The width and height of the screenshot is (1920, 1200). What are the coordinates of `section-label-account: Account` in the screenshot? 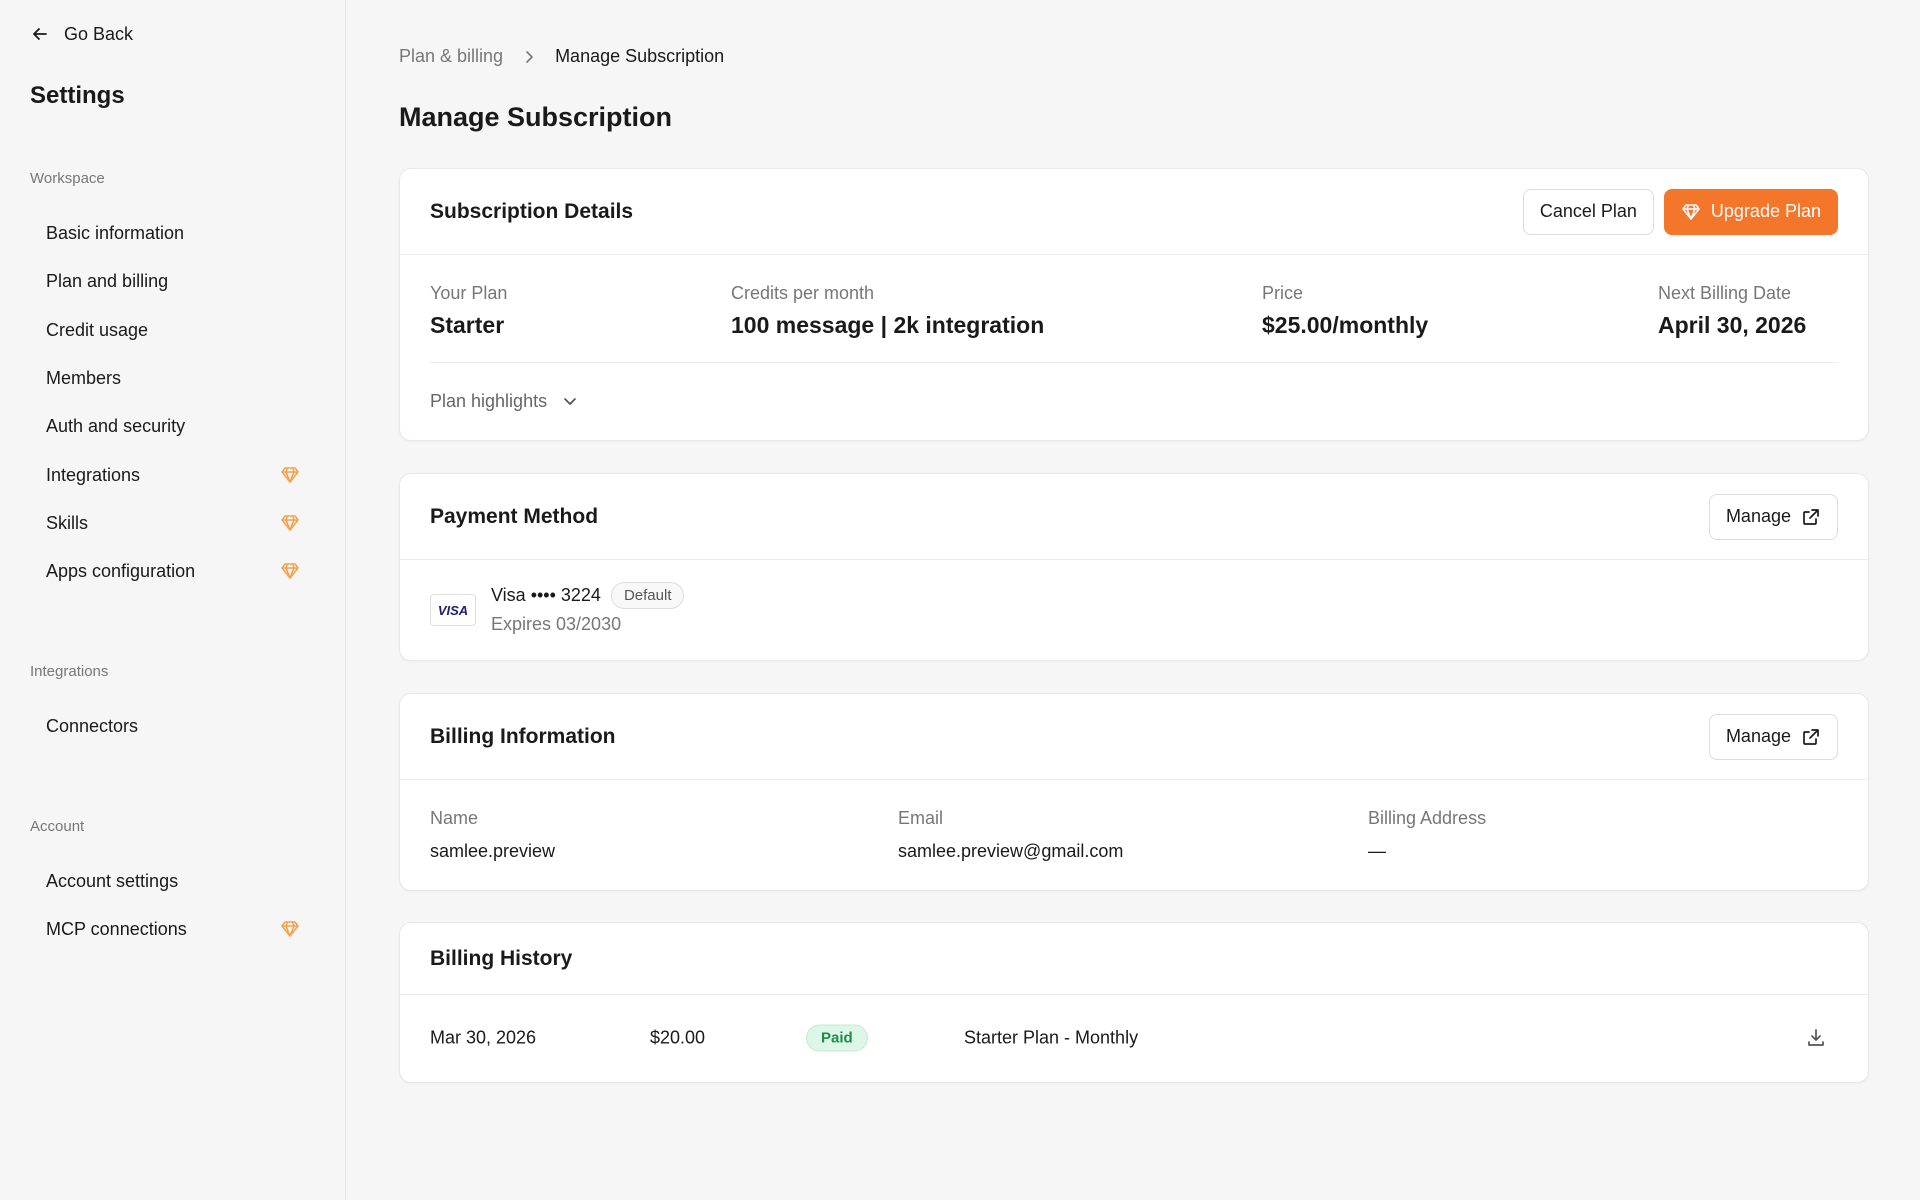 It's located at (57, 826).